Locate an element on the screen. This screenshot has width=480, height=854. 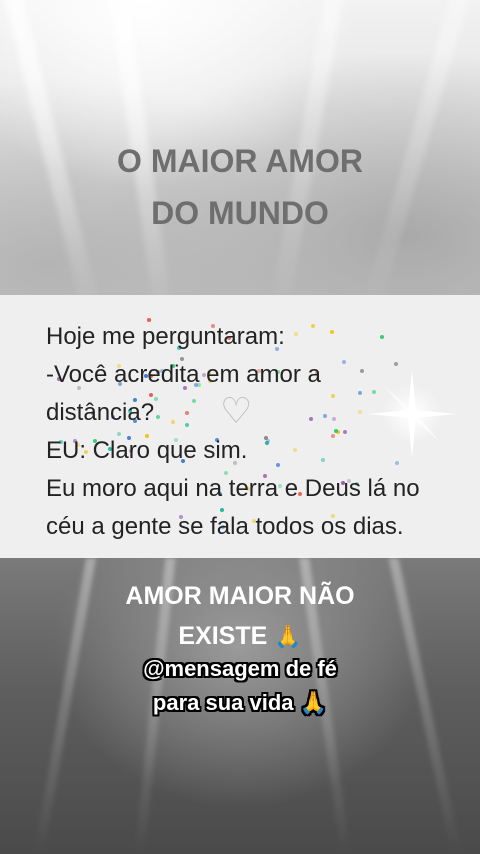
handle-line-2: para sua vida 🙏 is located at coordinates (240, 703).